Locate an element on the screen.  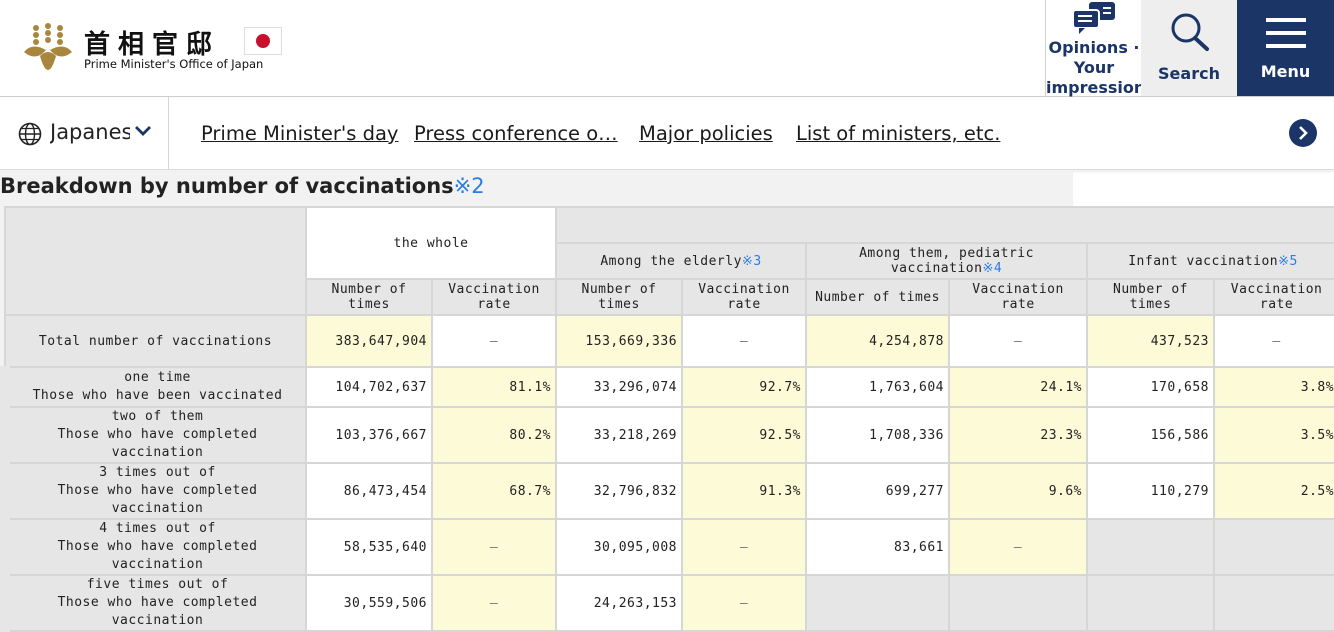
row-label-line1: one time is located at coordinates (157, 377).